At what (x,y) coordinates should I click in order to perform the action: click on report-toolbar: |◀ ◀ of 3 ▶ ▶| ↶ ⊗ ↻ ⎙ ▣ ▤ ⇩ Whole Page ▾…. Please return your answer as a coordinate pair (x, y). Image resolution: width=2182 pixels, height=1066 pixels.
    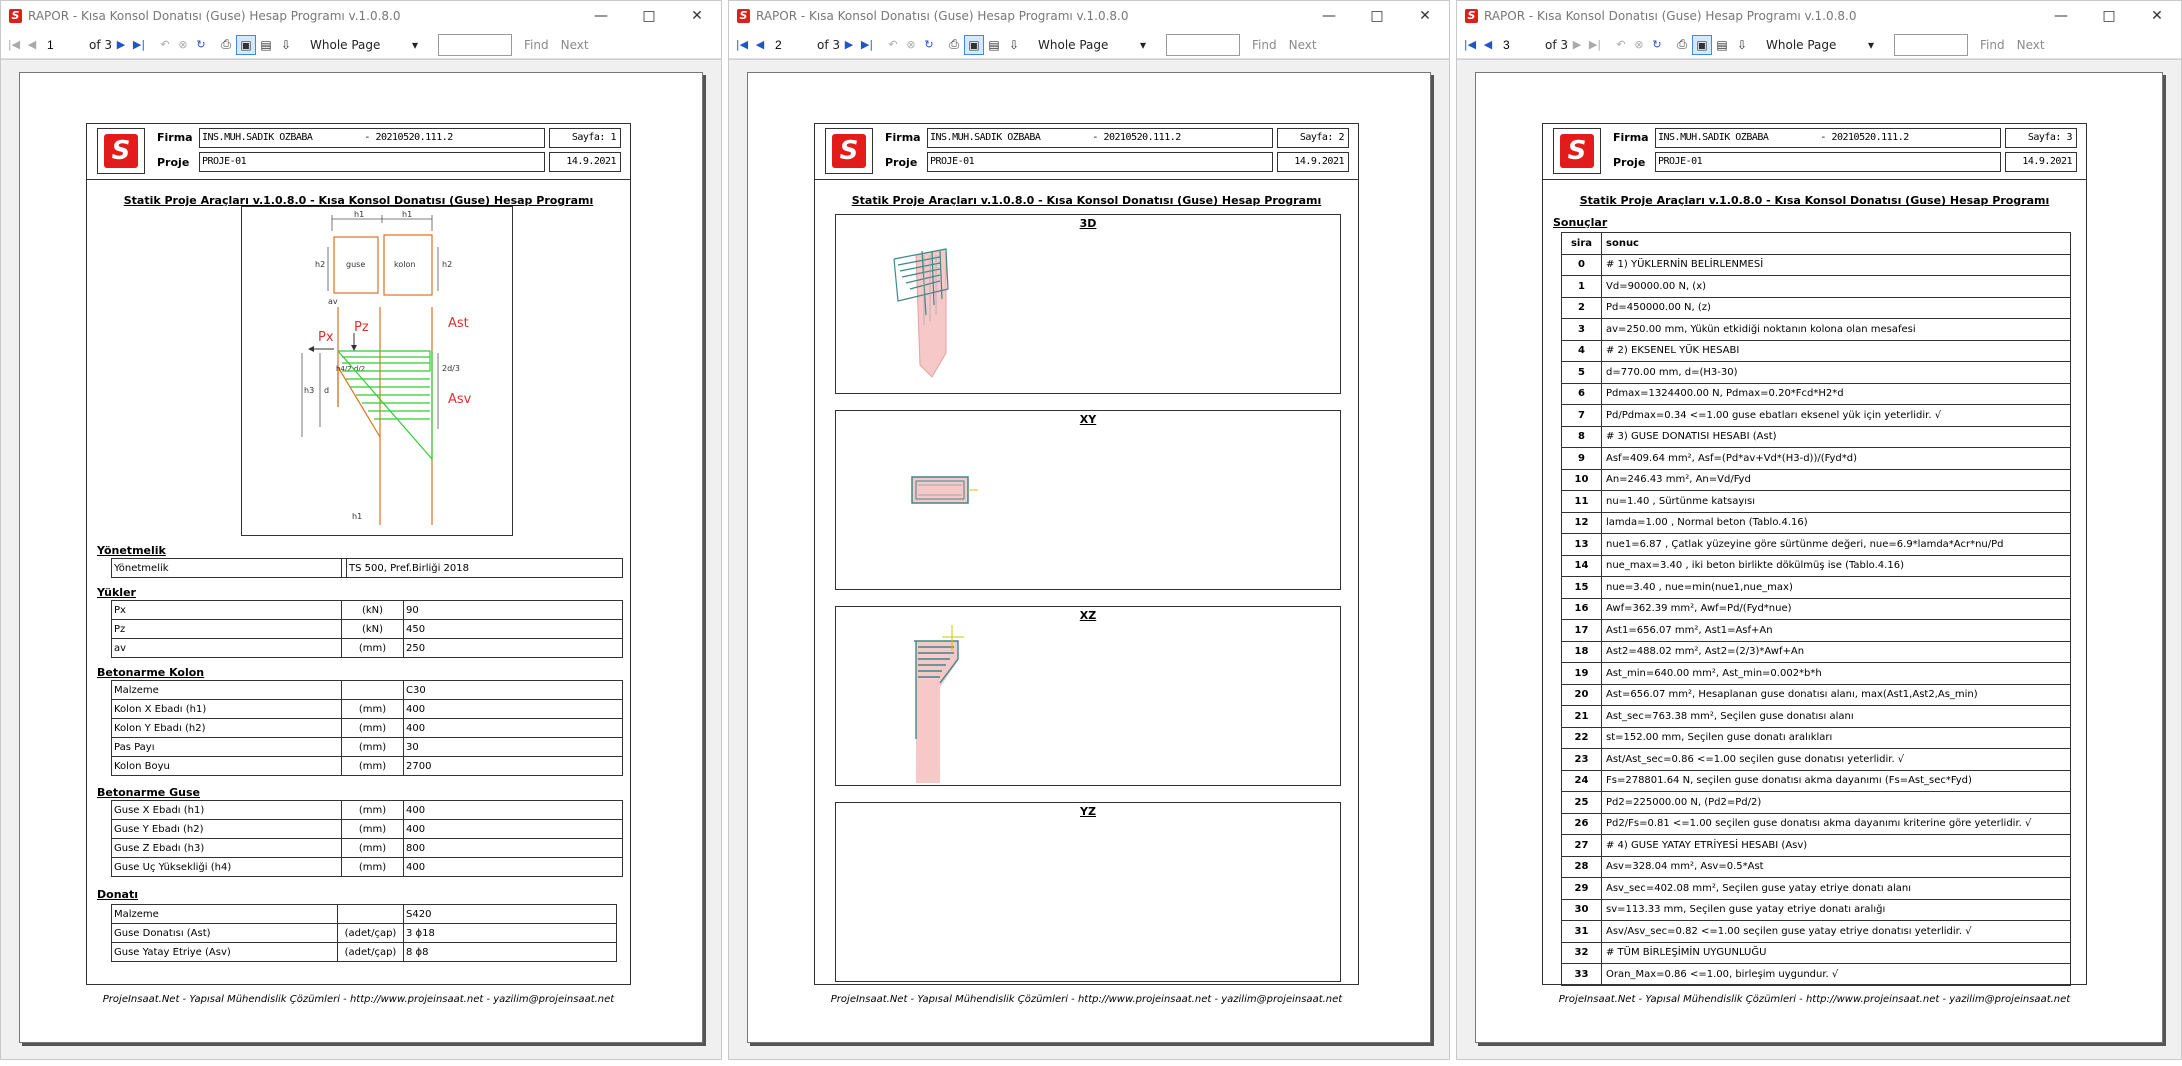
    Looking at the image, I should click on (361, 45).